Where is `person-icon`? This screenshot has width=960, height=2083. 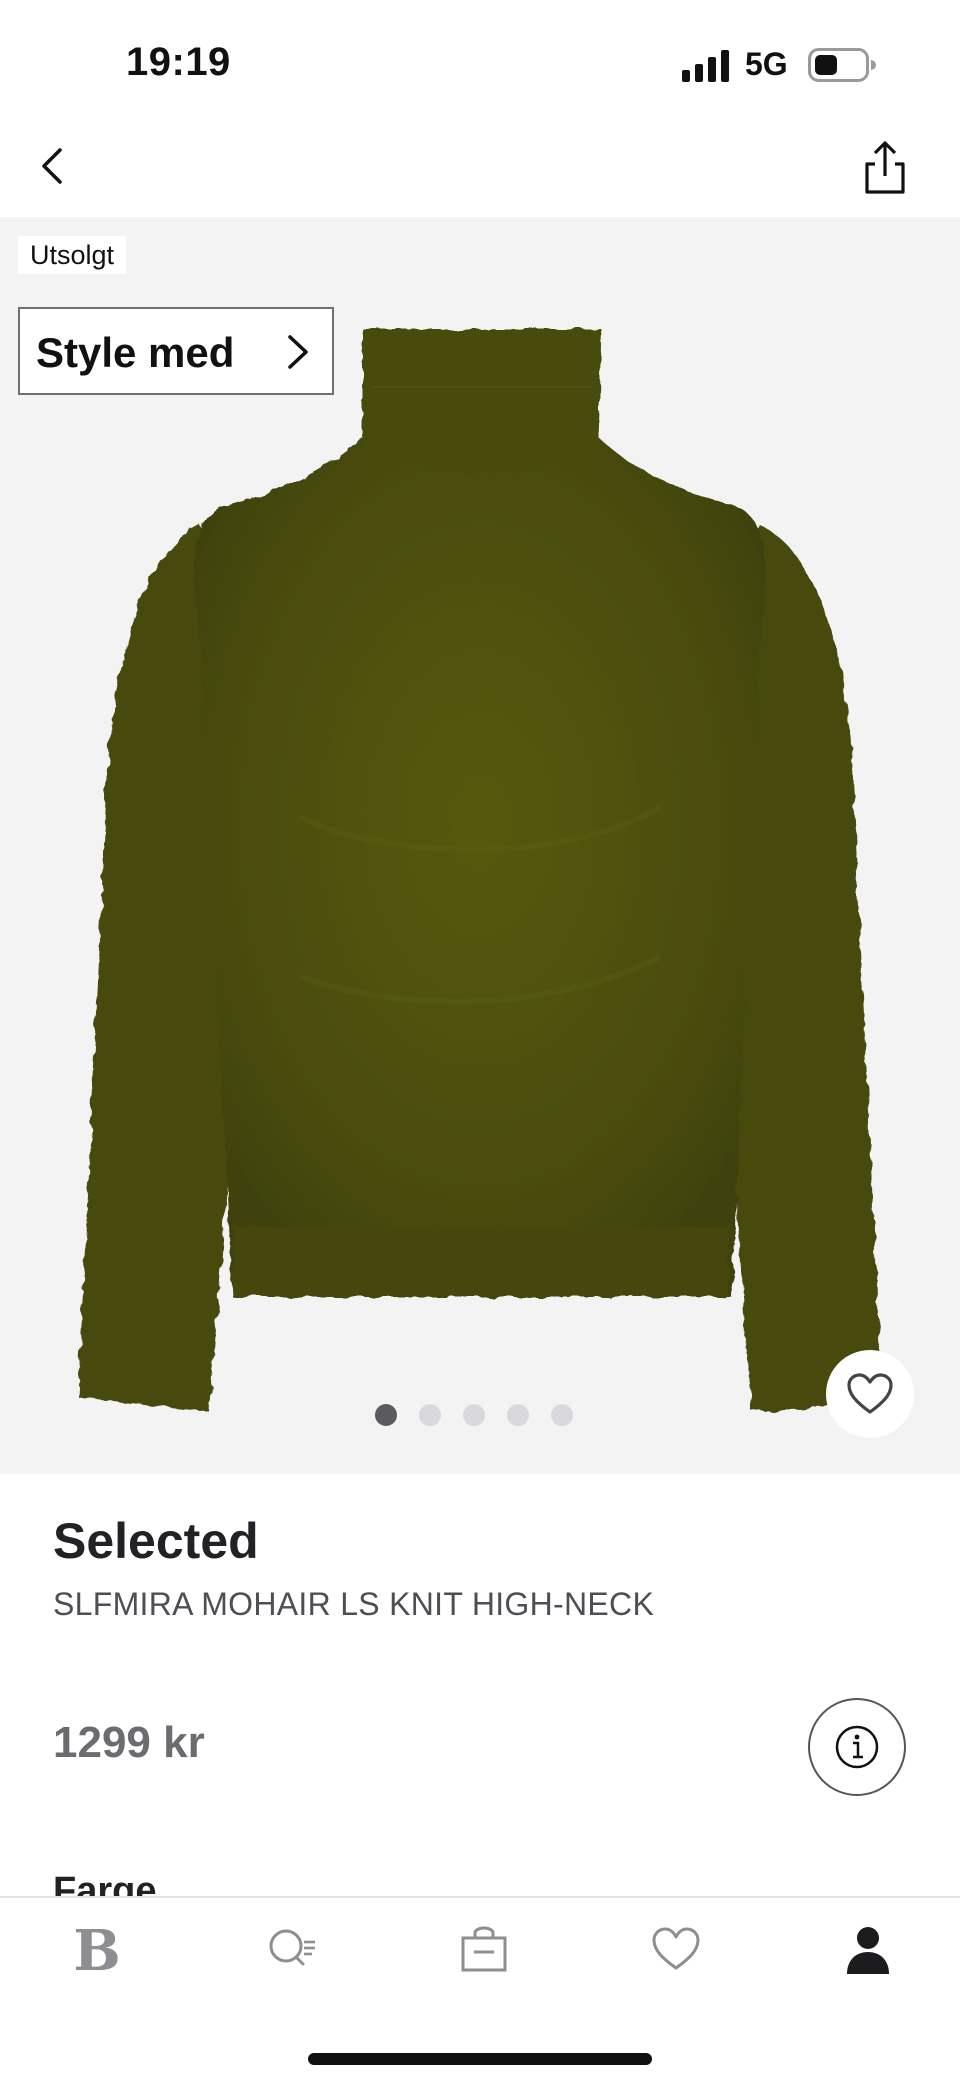
person-icon is located at coordinates (868, 1950).